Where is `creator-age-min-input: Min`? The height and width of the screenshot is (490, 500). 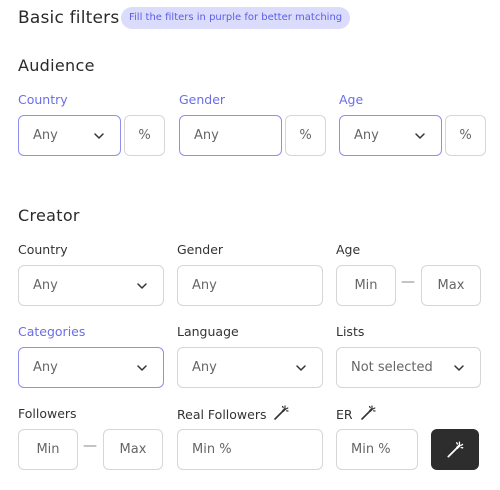 creator-age-min-input: Min is located at coordinates (366, 285).